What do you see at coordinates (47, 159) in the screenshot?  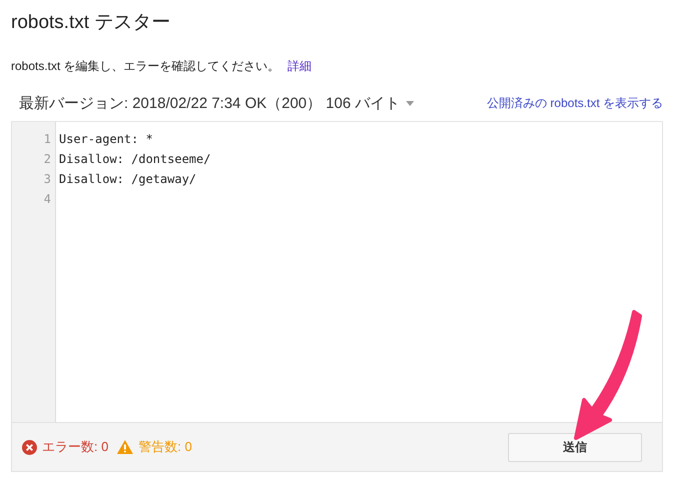 I see `line-number: 2` at bounding box center [47, 159].